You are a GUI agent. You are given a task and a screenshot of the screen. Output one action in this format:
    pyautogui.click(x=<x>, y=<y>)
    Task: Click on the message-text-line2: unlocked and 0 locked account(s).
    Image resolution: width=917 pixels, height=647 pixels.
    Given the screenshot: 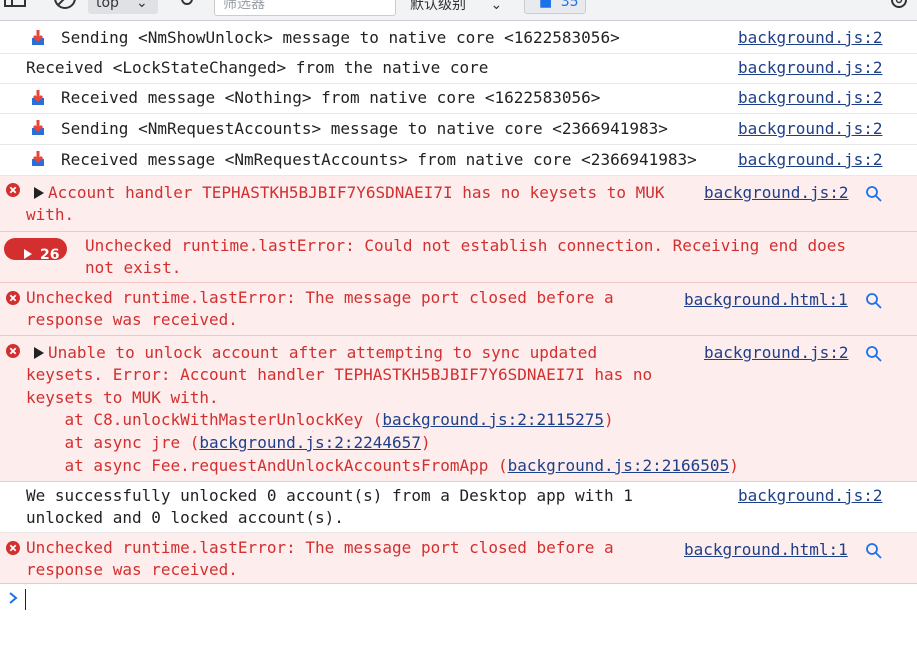 What is the action you would take?
    pyautogui.click(x=185, y=517)
    